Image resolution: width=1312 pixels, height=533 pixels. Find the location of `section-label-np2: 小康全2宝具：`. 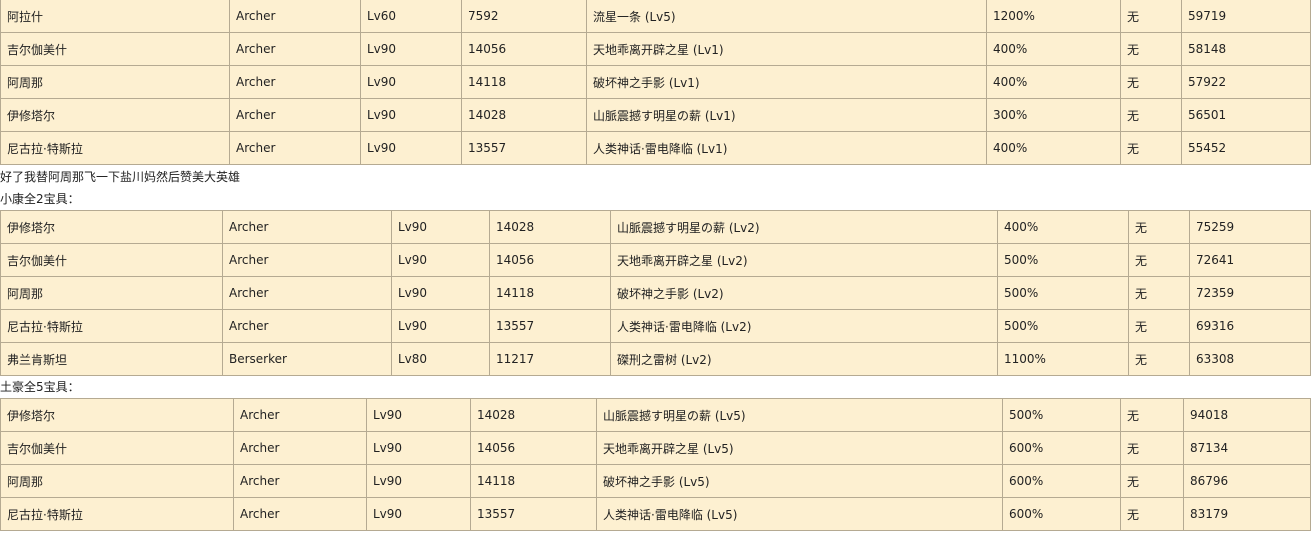

section-label-np2: 小康全2宝具： is located at coordinates (40, 199).